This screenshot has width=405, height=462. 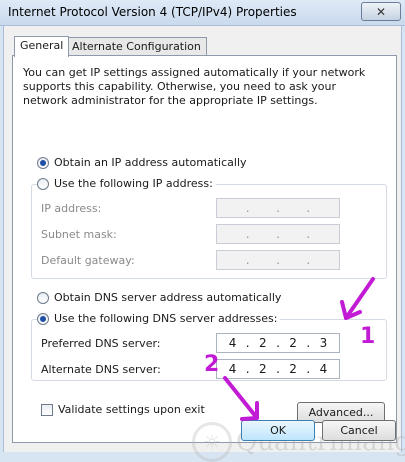 I want to click on obtain-ip-auto-option: Obtain an IP address automatically, so click(x=143, y=162).